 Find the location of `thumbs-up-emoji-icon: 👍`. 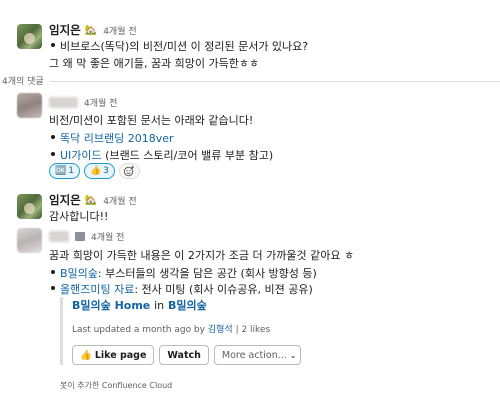

thumbs-up-emoji-icon: 👍 is located at coordinates (95, 171).